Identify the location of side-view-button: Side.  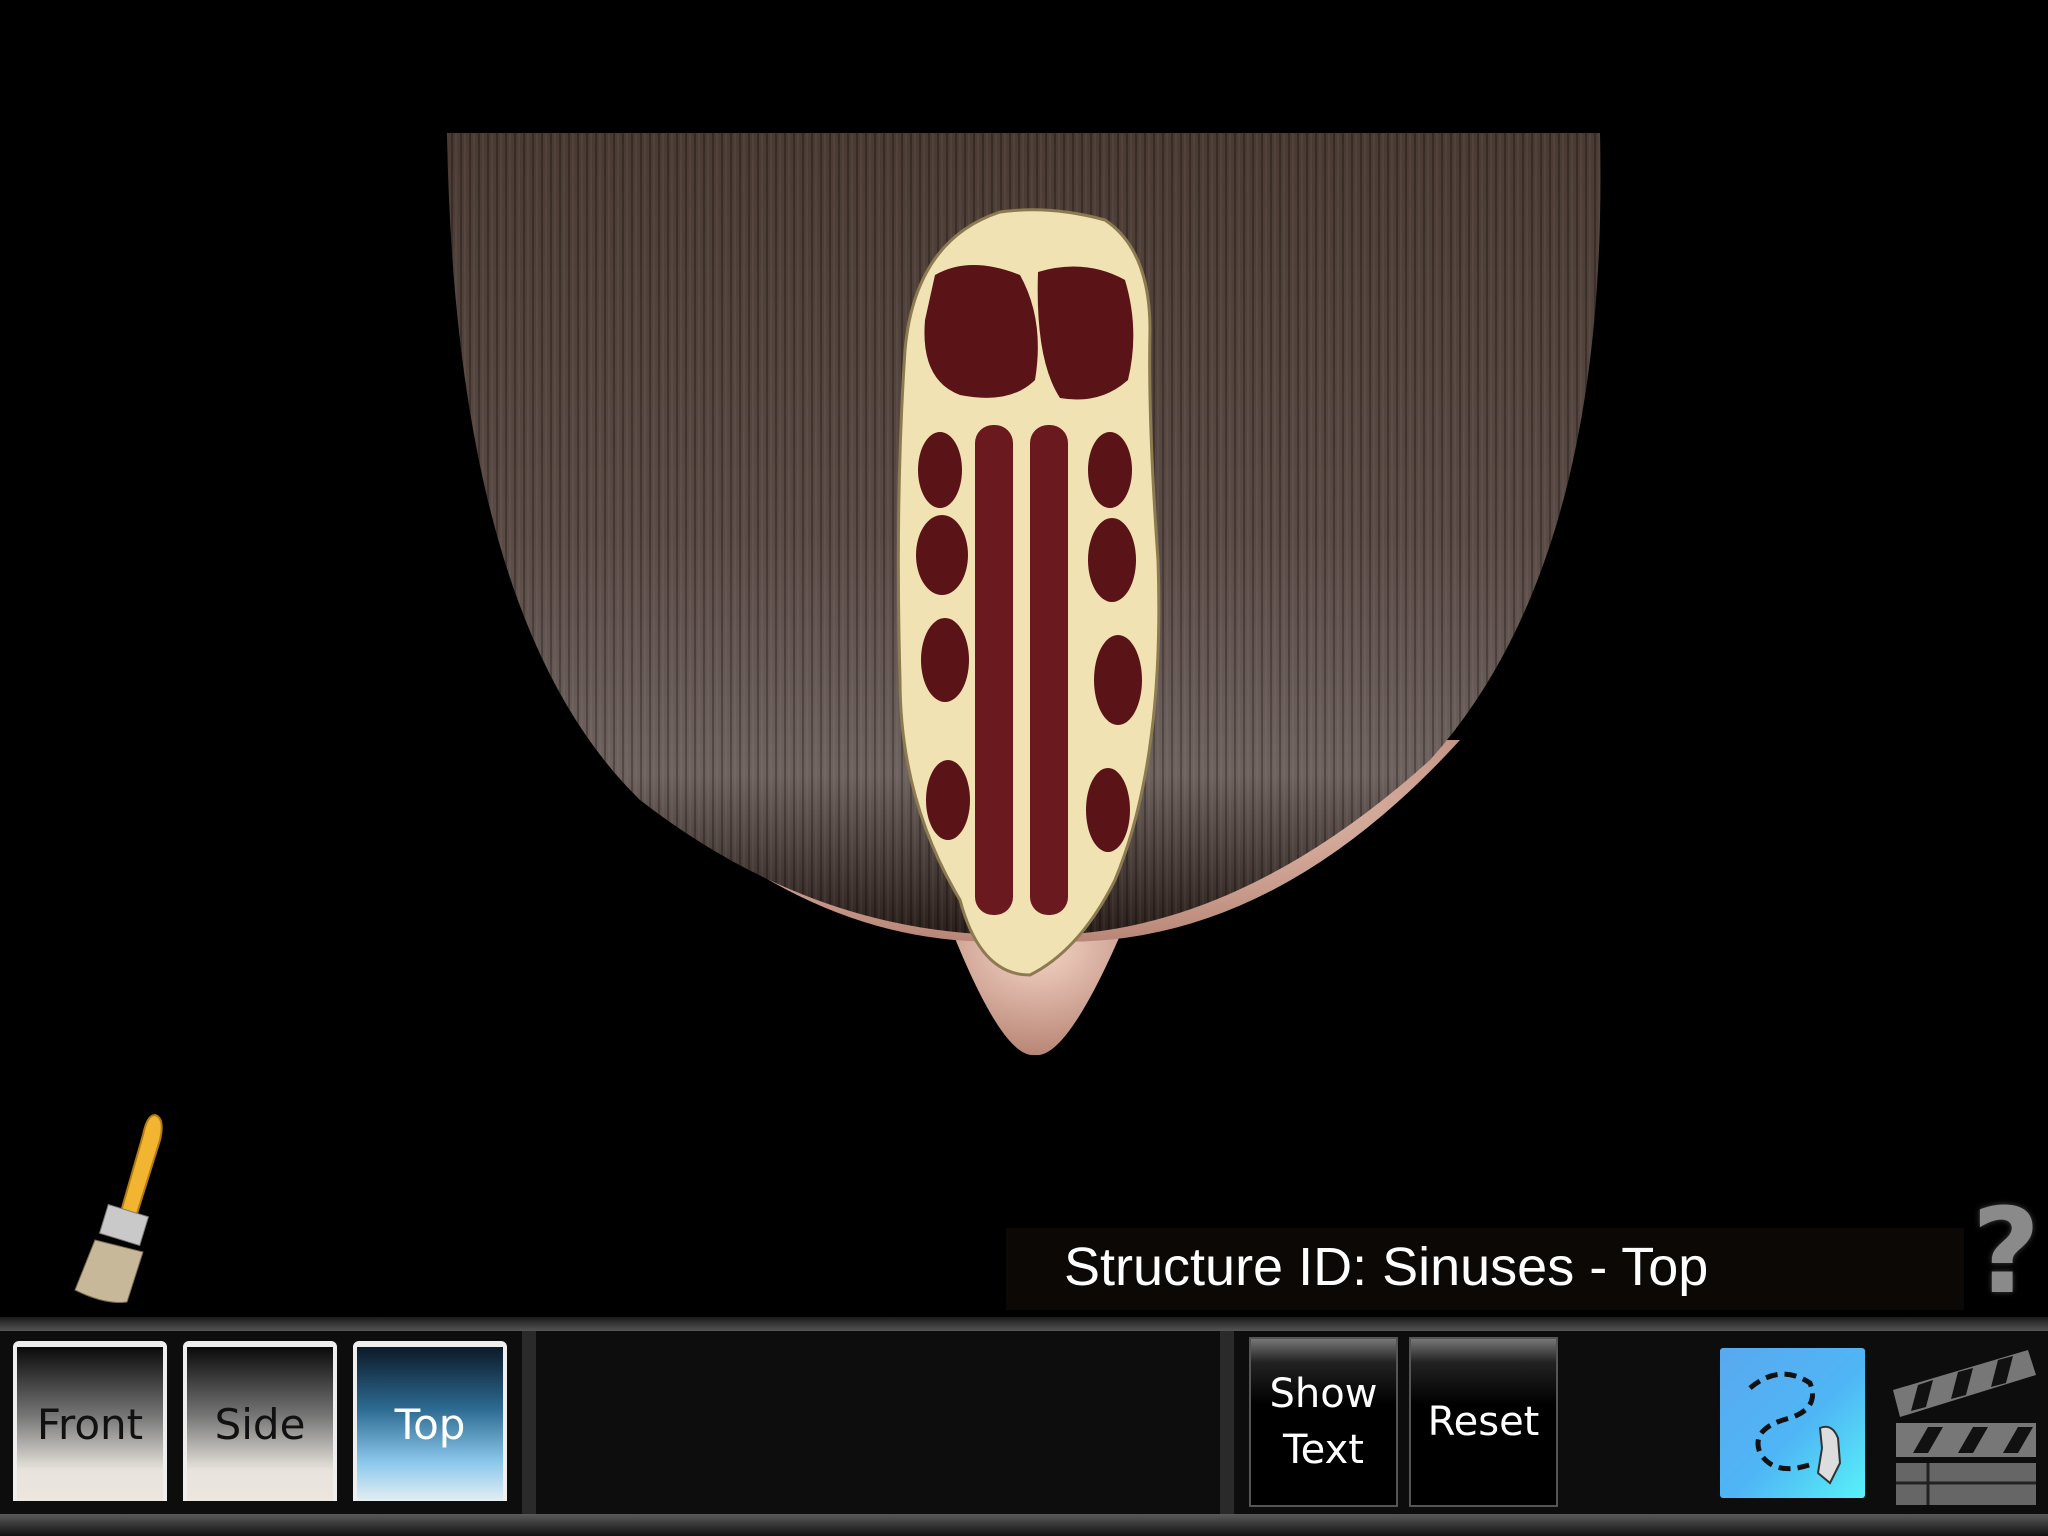
(260, 1421).